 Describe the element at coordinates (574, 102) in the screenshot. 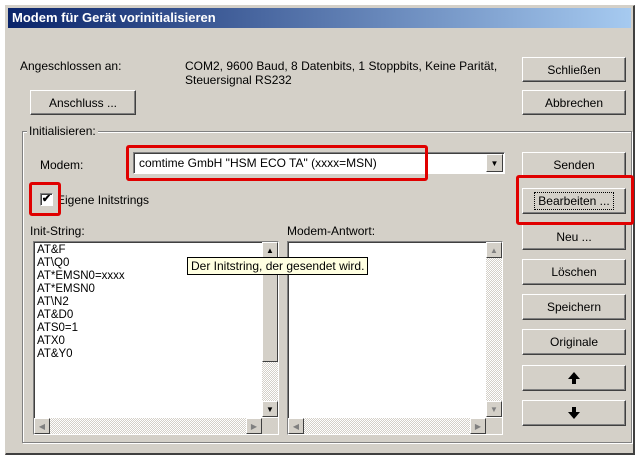

I see `cancel-button: Abbrechen` at that location.